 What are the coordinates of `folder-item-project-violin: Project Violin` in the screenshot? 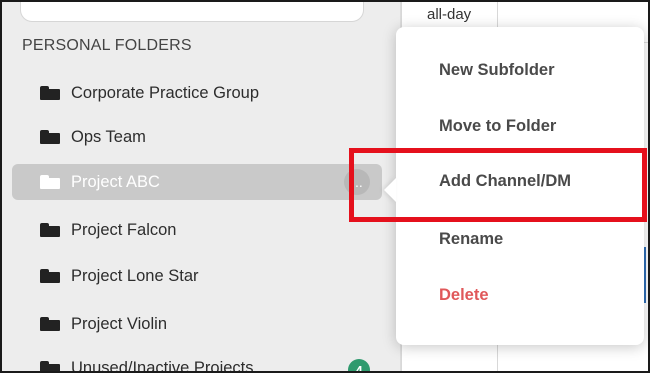 It's located at (197, 324).